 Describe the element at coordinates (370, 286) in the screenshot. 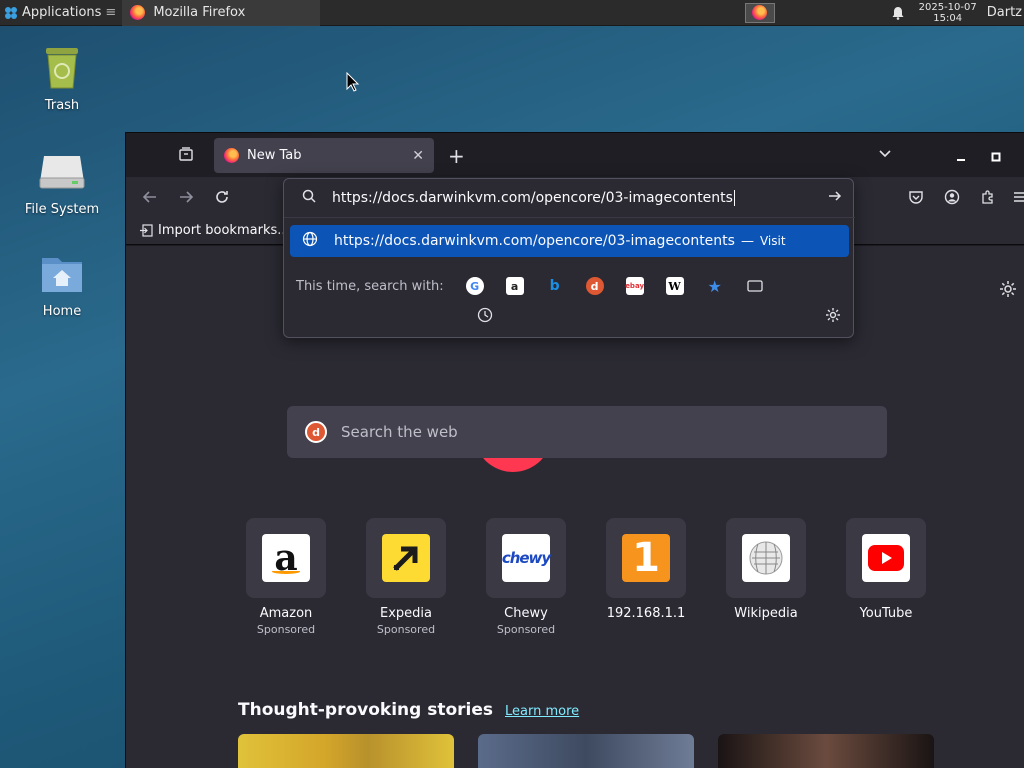

I see `search-with-label: This time, search with:` at that location.